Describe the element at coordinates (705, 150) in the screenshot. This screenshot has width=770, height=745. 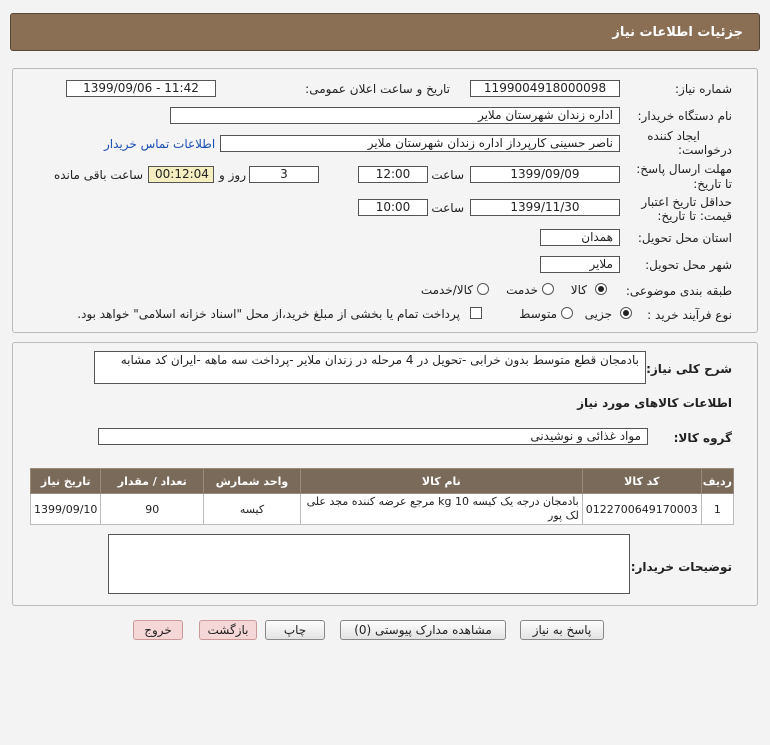
I see `requester-label-line2: درخواست:` at that location.